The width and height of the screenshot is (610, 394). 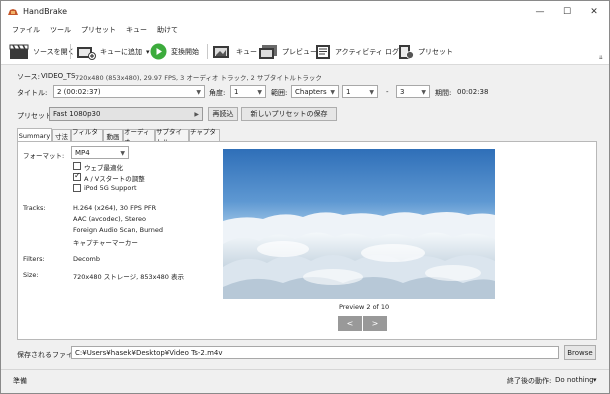 What do you see at coordinates (60, 30) in the screenshot?
I see `menu-tools: ツール` at bounding box center [60, 30].